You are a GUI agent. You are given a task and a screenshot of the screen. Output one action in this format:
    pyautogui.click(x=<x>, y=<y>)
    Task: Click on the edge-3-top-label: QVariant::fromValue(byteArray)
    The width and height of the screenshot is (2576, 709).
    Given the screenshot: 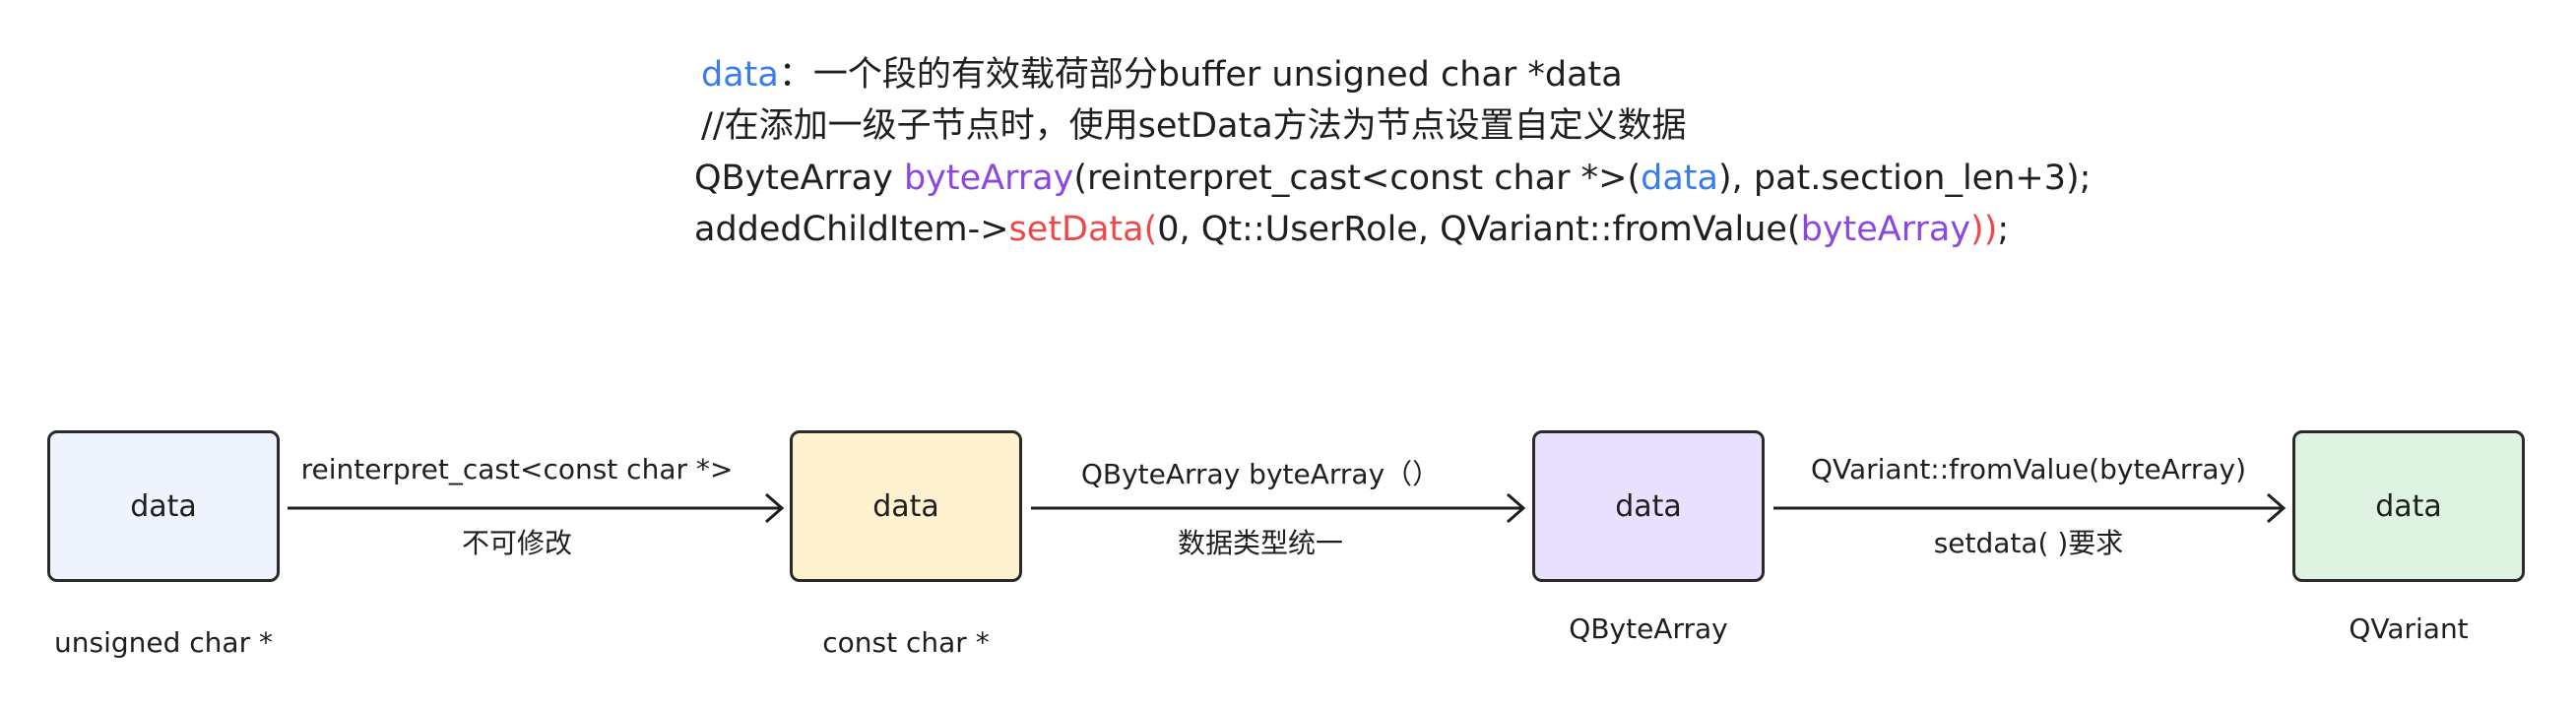 What is the action you would take?
    pyautogui.click(x=2028, y=469)
    